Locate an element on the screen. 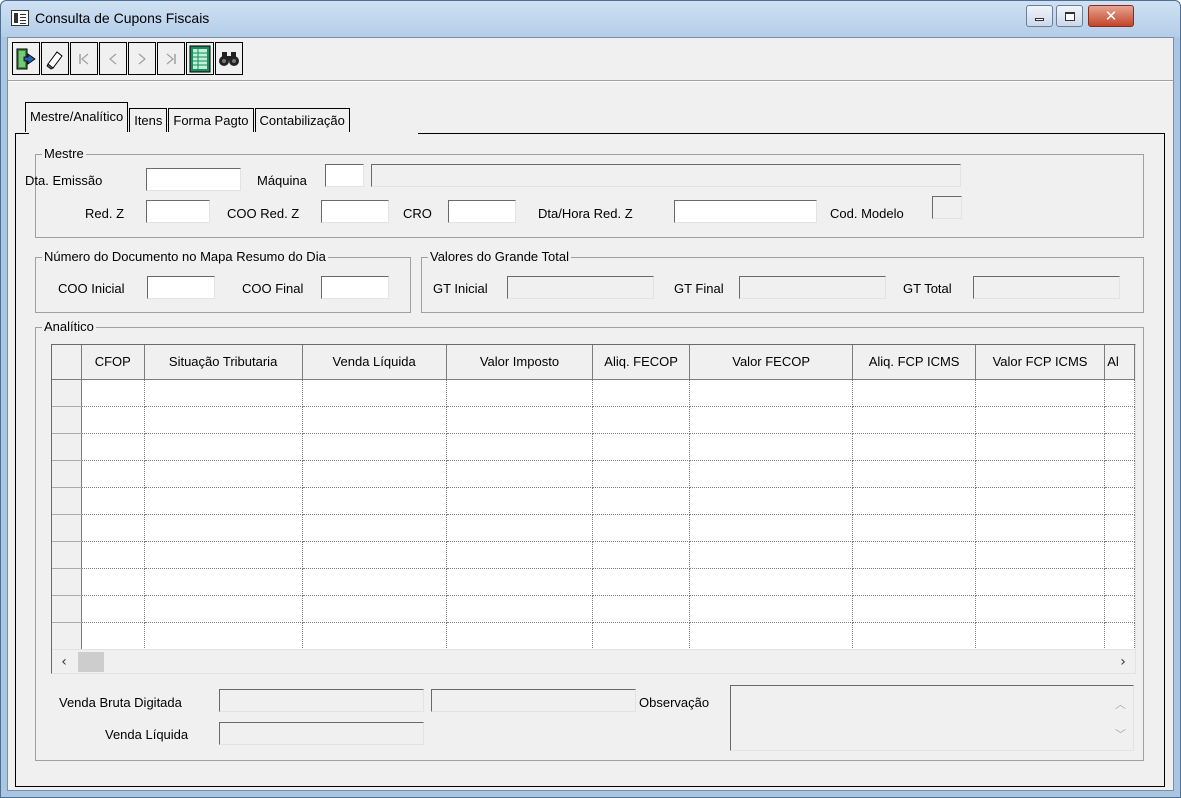 The height and width of the screenshot is (798, 1181). coo-inicial-field is located at coordinates (181, 287).